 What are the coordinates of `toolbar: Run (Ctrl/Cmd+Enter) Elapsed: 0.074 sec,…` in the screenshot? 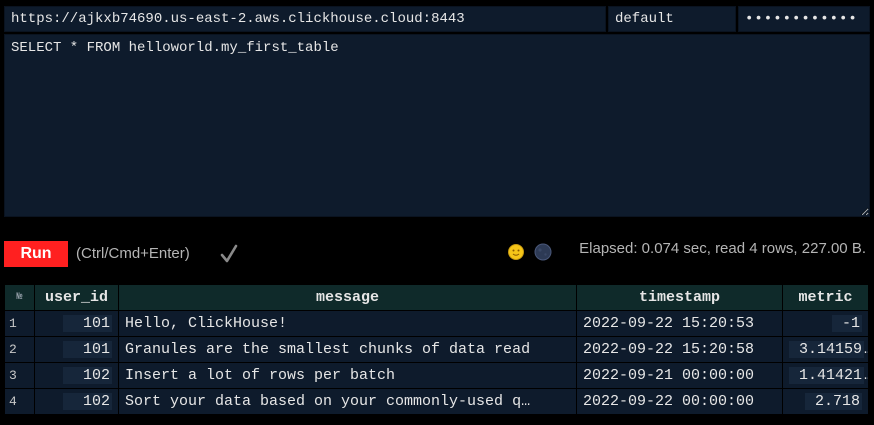 It's located at (437, 254).